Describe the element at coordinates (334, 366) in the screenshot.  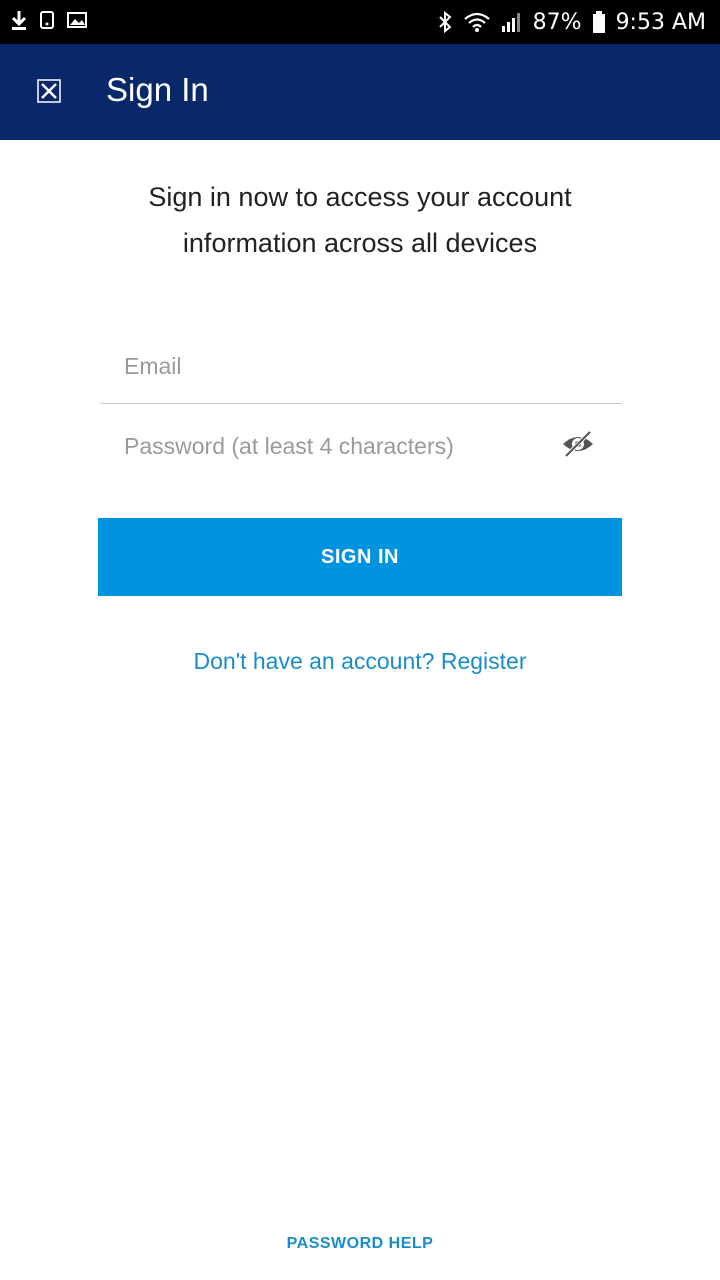
I see `email-input` at that location.